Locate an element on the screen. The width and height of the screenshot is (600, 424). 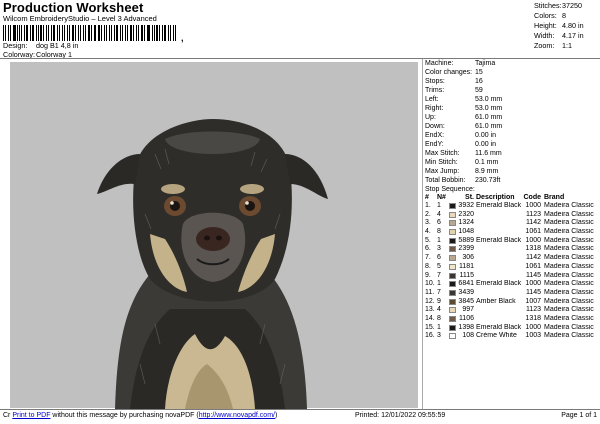
detail-row: Left: 53.0 mm is located at coordinates (511, 99).